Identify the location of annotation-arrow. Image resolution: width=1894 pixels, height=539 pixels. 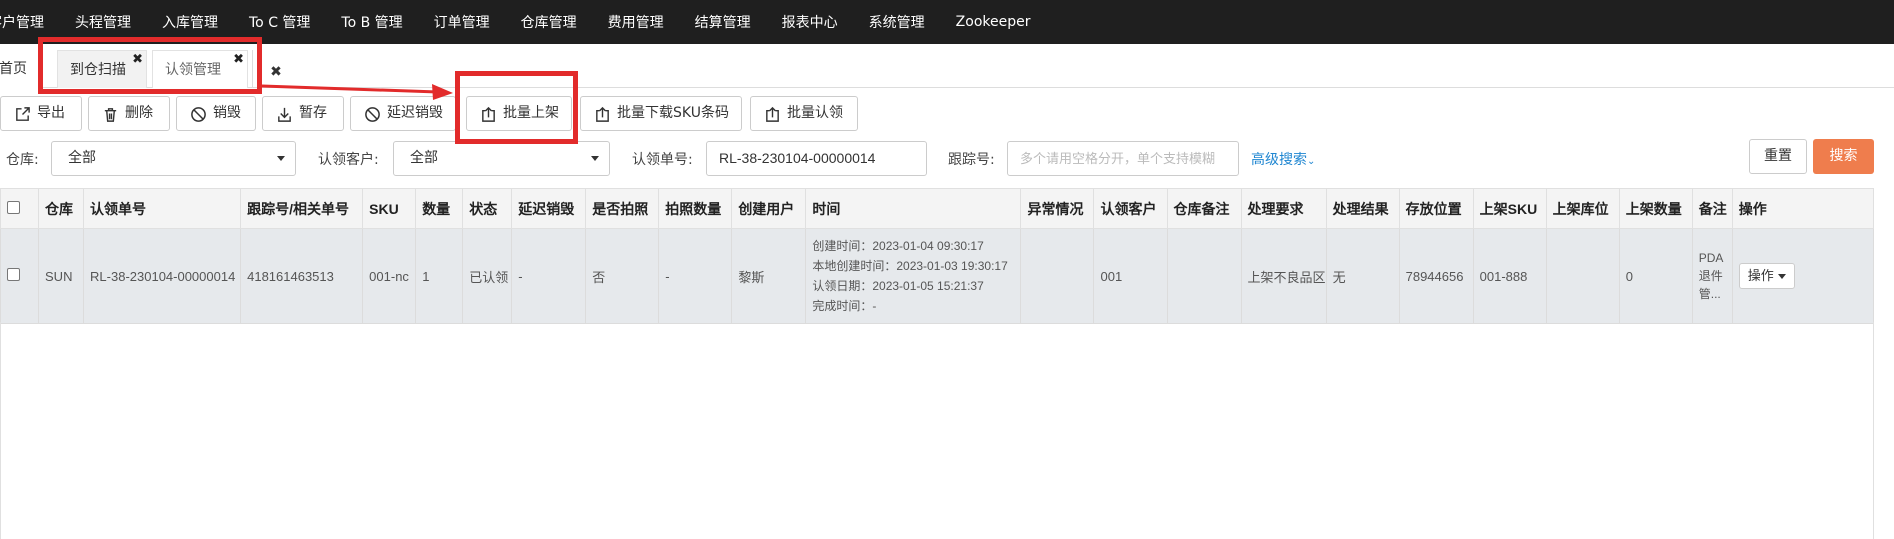
(357, 92).